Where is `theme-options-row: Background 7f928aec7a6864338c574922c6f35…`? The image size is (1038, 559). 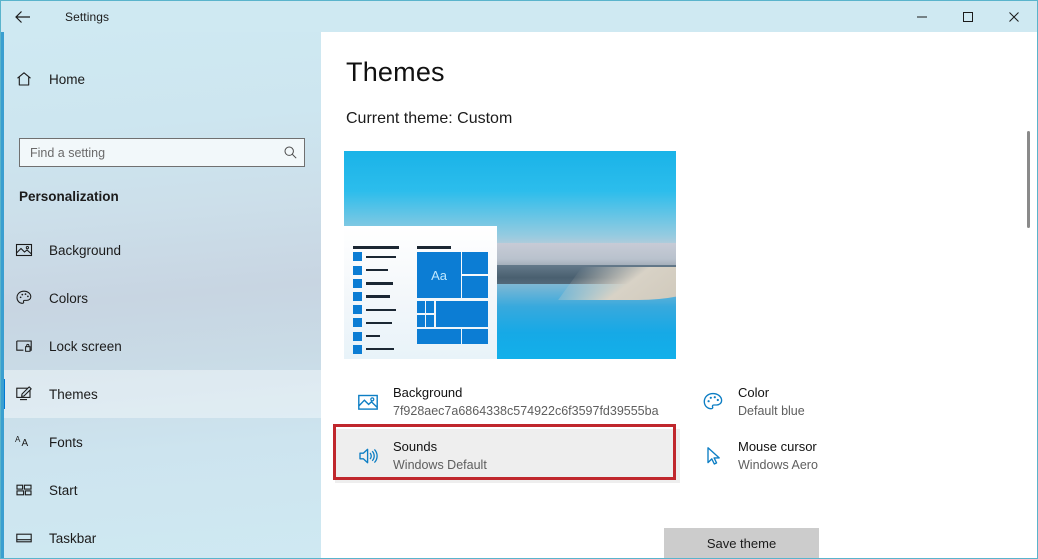 theme-options-row: Background 7f928aec7a6864338c574922c6f35… is located at coordinates (680, 402).